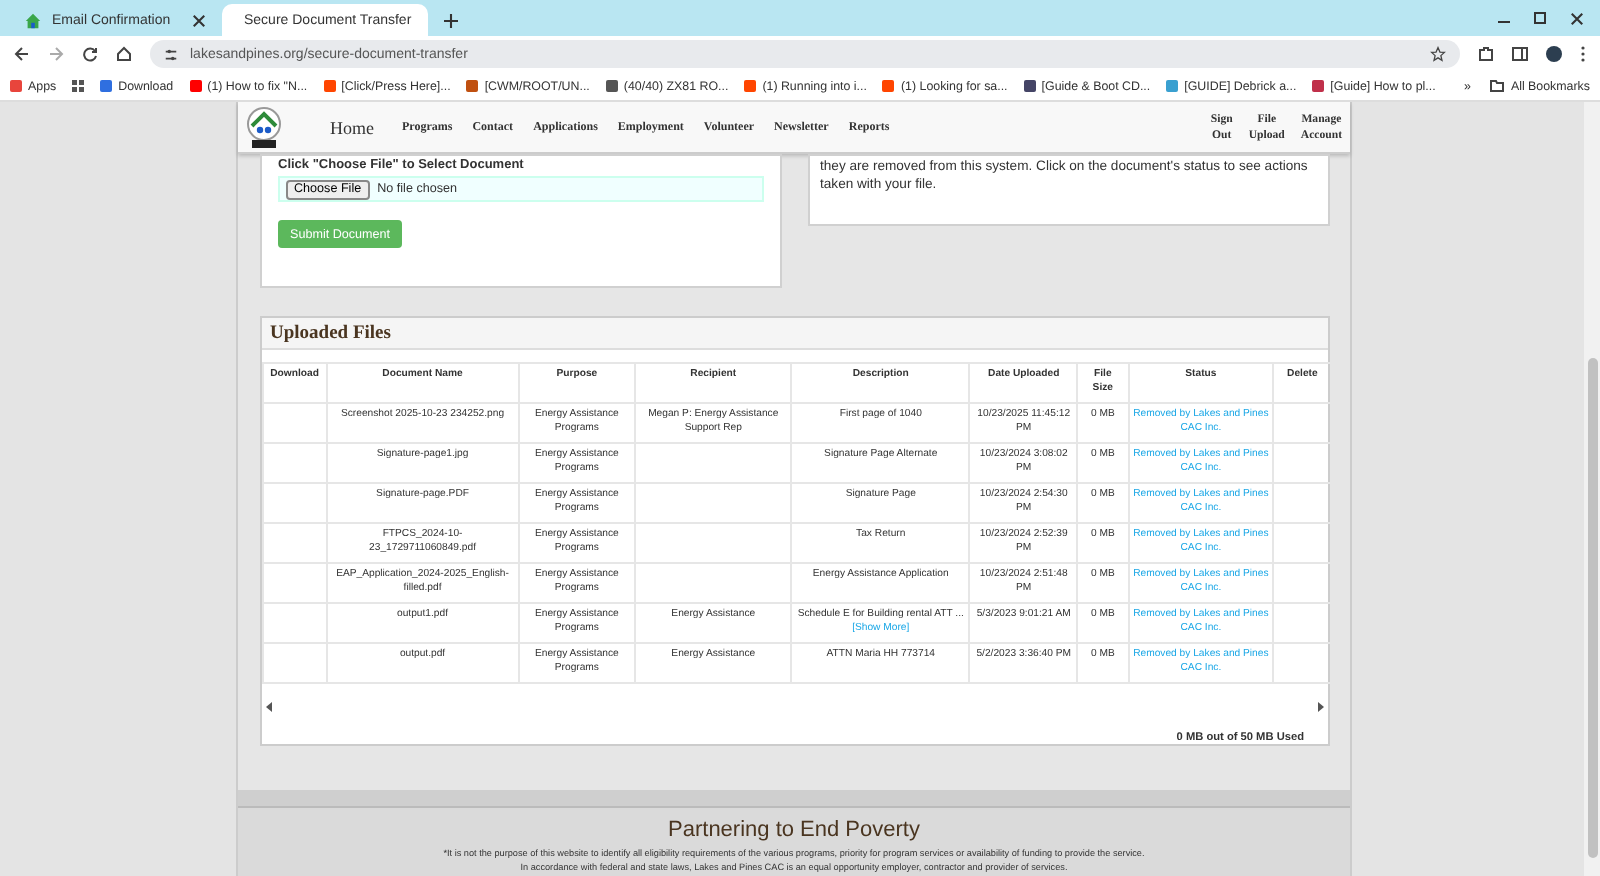 This screenshot has height=876, width=1600. Describe the element at coordinates (1438, 54) in the screenshot. I see `star-icon` at that location.